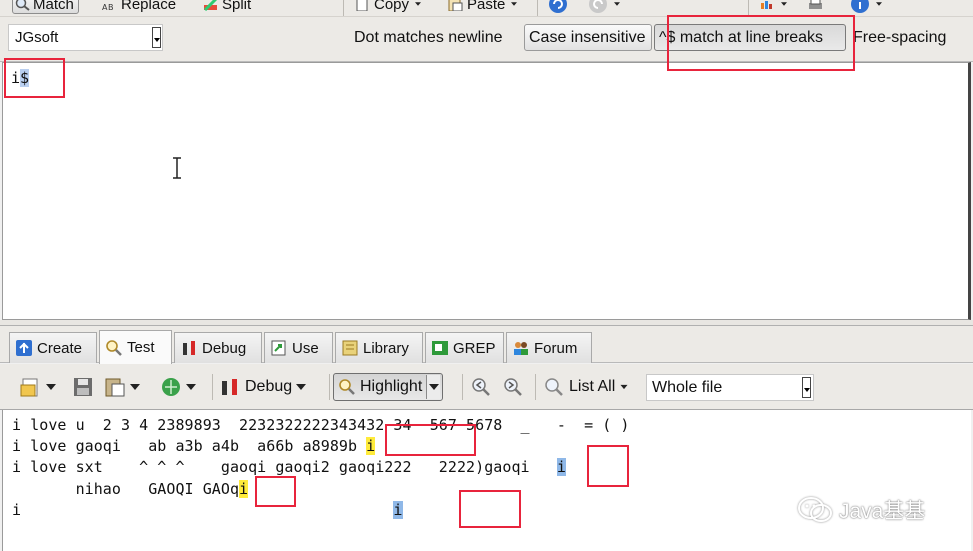  Describe the element at coordinates (177, 168) in the screenshot. I see `text-cursor-icon` at that location.